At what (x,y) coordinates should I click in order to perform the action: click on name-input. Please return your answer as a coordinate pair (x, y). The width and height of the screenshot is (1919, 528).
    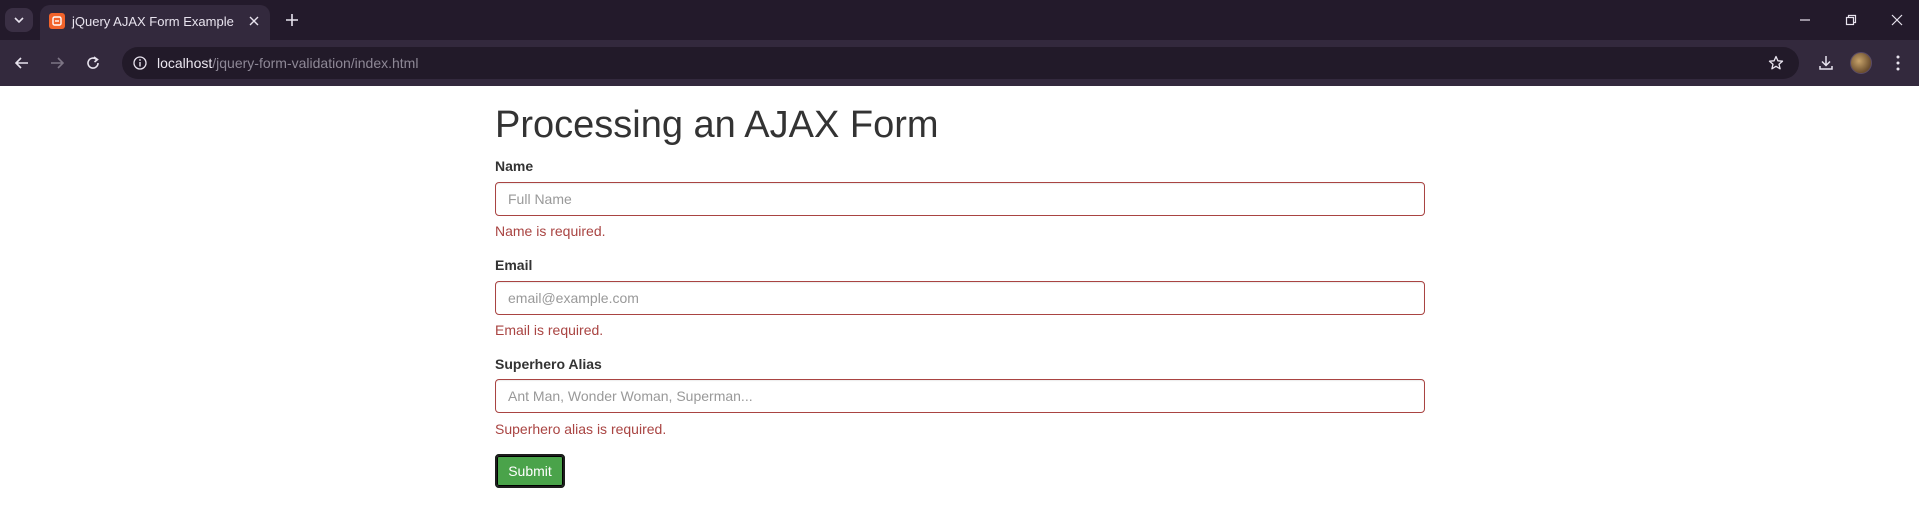
    Looking at the image, I should click on (960, 199).